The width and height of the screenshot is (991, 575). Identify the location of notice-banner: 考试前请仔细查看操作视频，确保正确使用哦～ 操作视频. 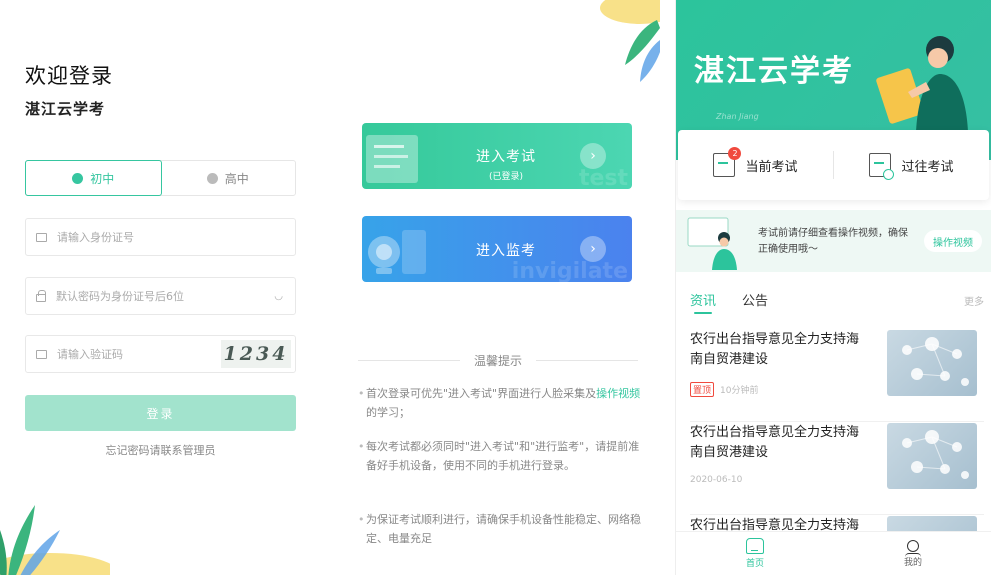
(833, 241).